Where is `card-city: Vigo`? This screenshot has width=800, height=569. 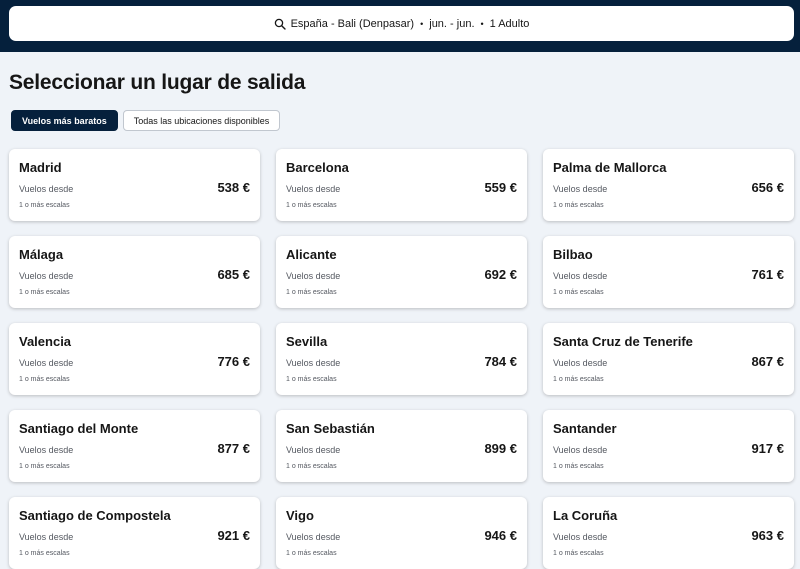
card-city: Vigo is located at coordinates (300, 515).